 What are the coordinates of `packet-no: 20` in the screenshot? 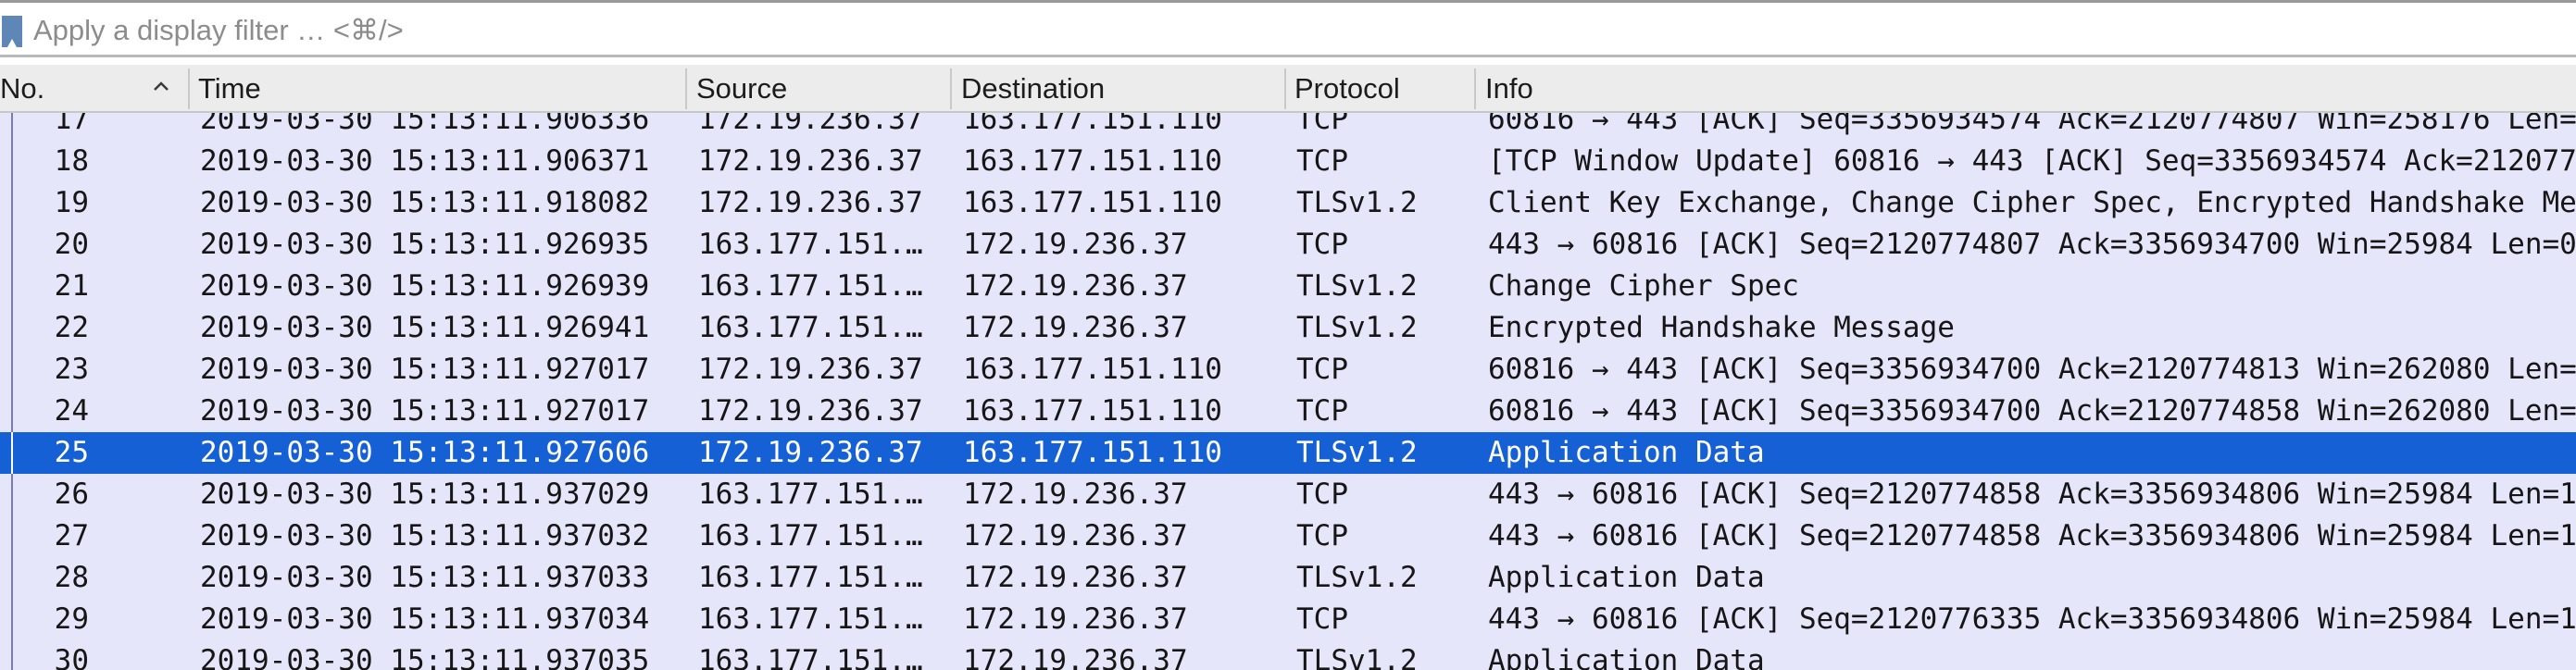 It's located at (71, 245).